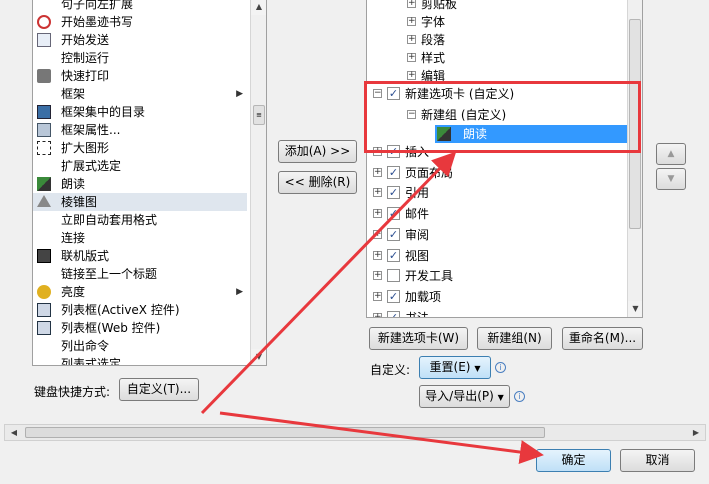 The image size is (709, 484). Describe the element at coordinates (381, 437) in the screenshot. I see `arrow-to-ok` at that location.